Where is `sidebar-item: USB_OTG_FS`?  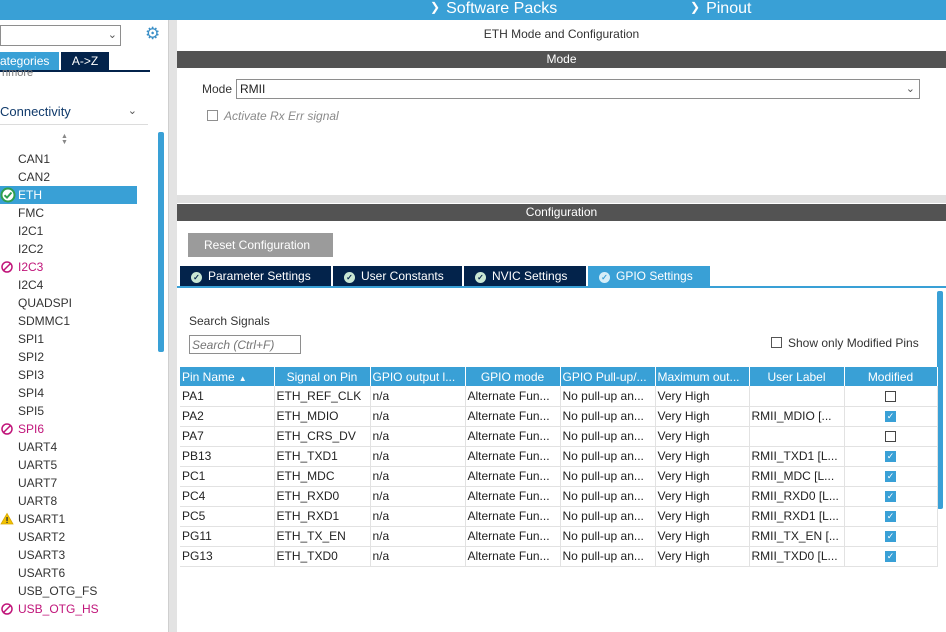
sidebar-item: USB_OTG_FS is located at coordinates (68, 591).